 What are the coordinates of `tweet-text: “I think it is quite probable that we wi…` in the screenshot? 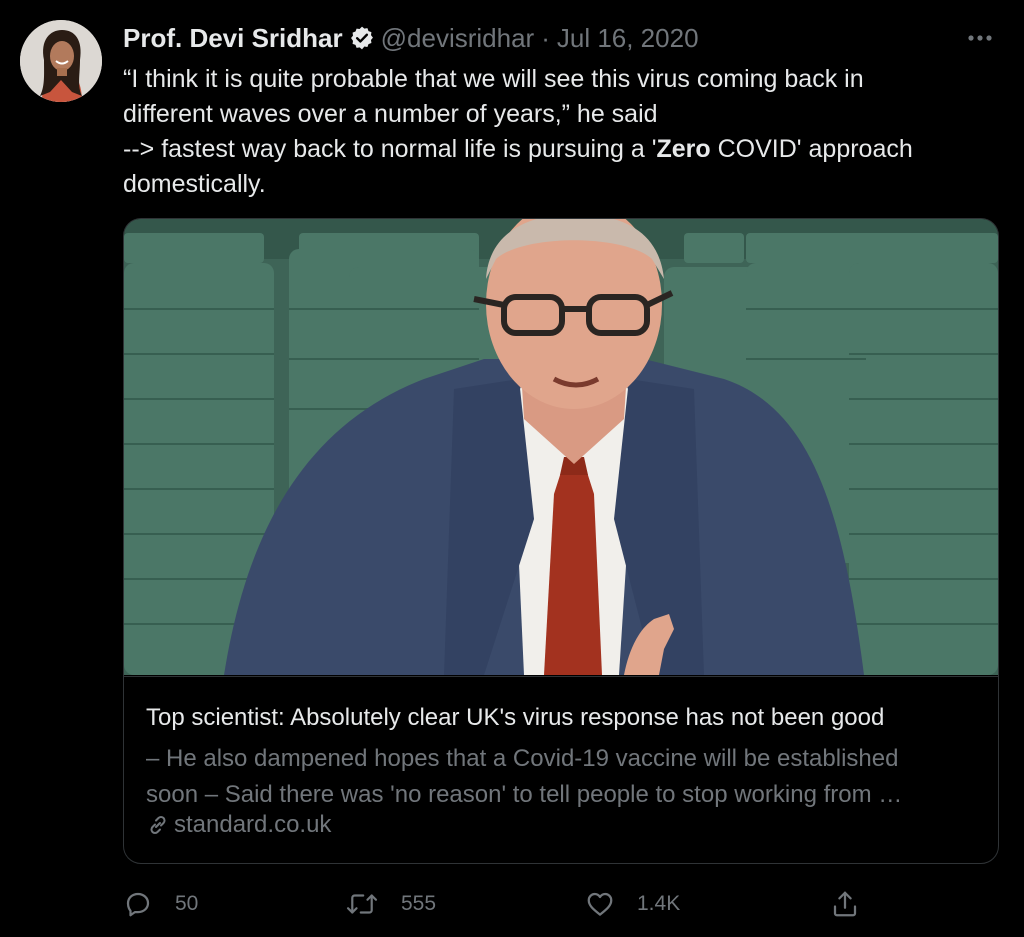 It's located at (563, 132).